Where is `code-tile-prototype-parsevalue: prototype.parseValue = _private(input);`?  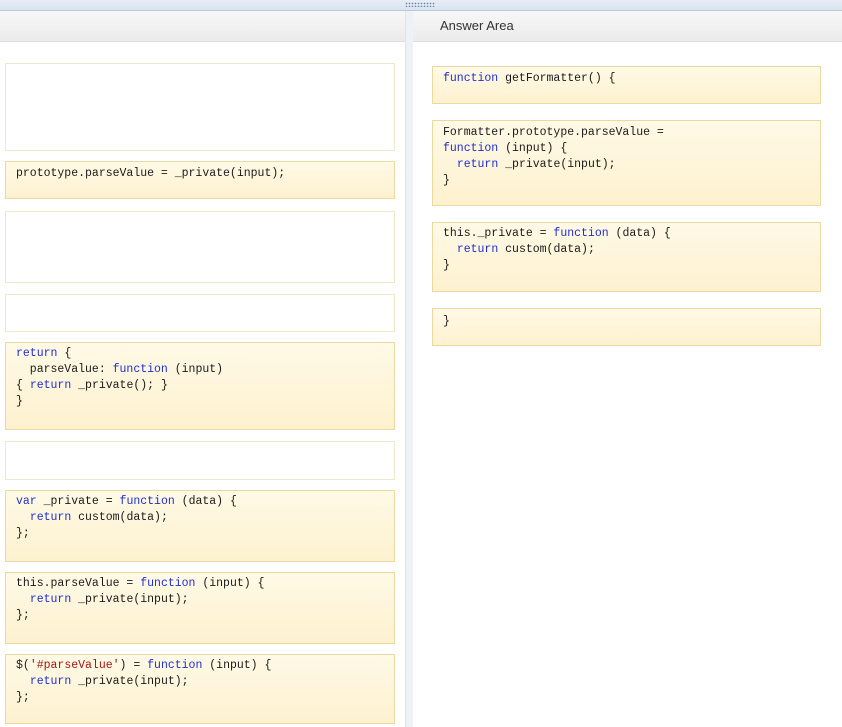
code-tile-prototype-parsevalue: prototype.parseValue = _private(input); is located at coordinates (200, 180).